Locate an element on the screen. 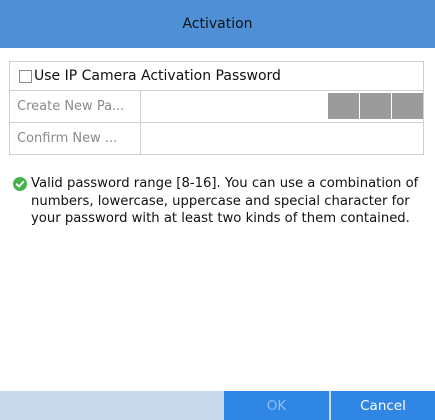 Image resolution: width=435 pixels, height=420 pixels. cancel-button: Cancel is located at coordinates (383, 405).